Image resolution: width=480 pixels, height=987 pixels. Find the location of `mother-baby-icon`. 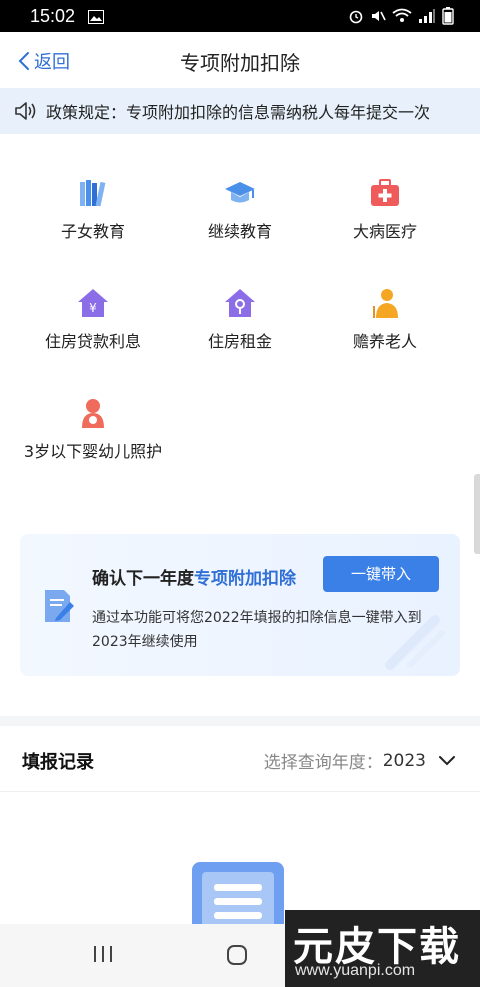

mother-baby-icon is located at coordinates (93, 413).